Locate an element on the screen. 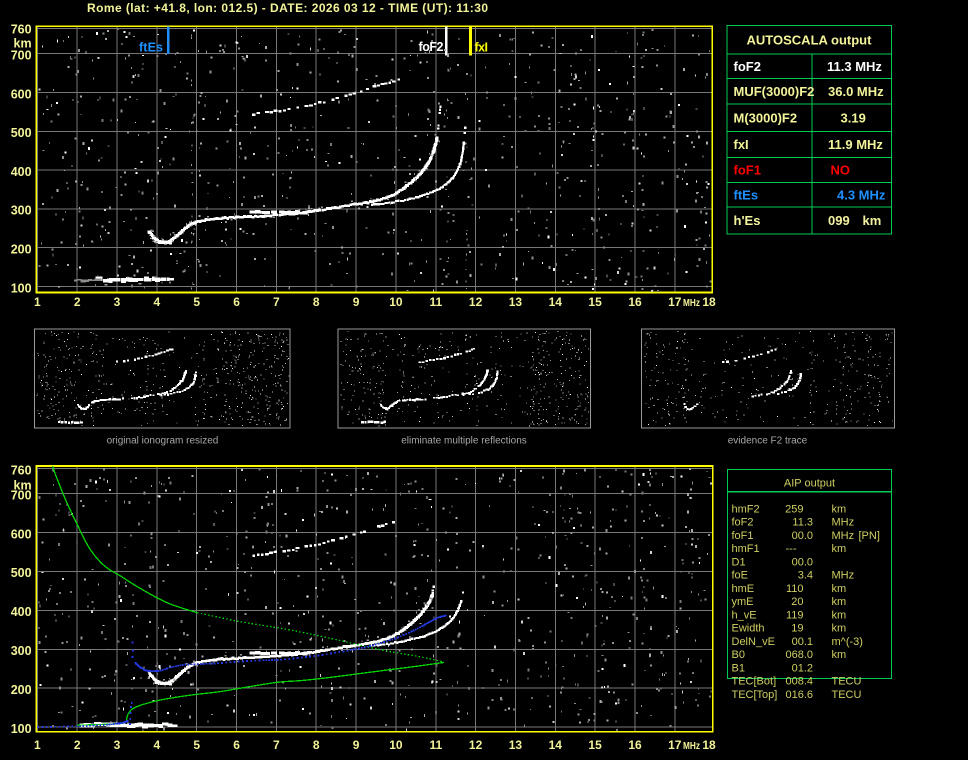  svg-text: 300 is located at coordinates (21, 651).